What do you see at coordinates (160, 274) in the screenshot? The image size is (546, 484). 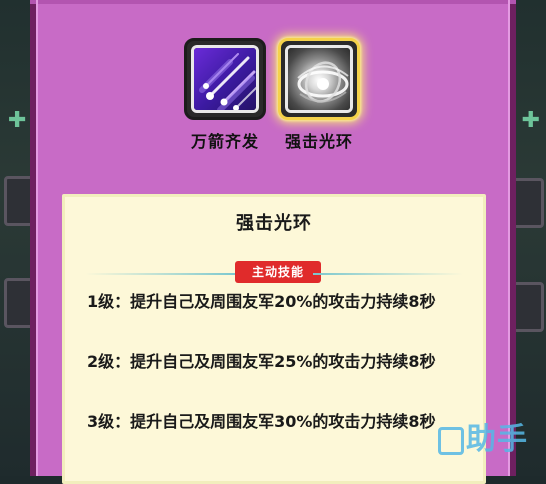 I see `divider-left` at bounding box center [160, 274].